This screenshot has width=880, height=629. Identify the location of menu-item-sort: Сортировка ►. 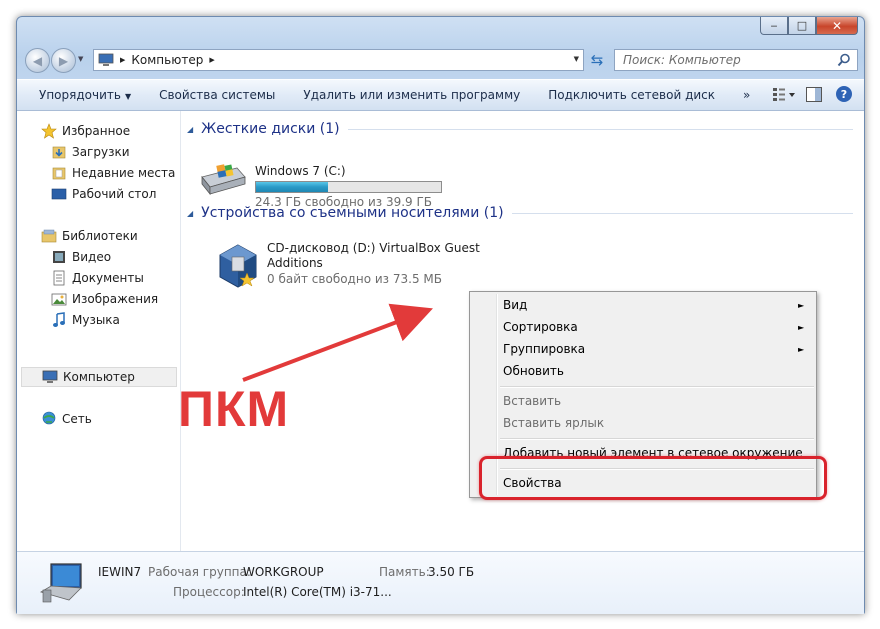
(653, 327).